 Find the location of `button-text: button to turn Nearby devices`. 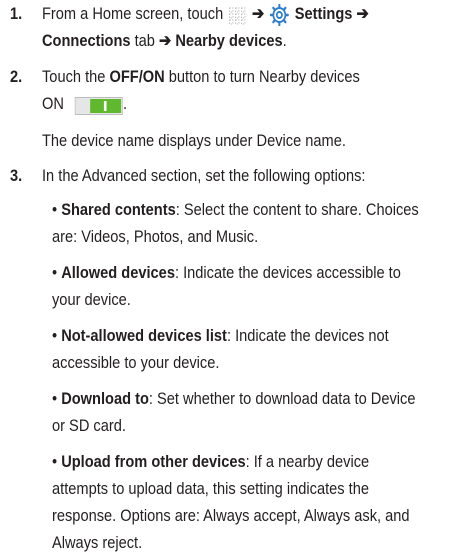

button-text: button to turn Nearby devices is located at coordinates (264, 76).